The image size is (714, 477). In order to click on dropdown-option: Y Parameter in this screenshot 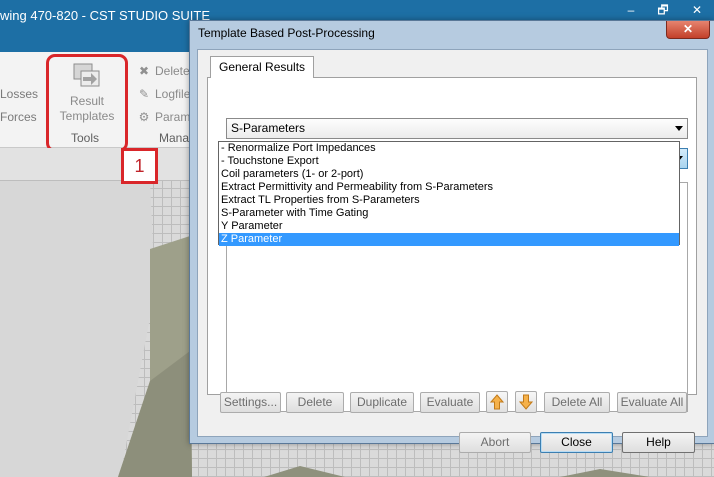, I will do `click(449, 226)`.